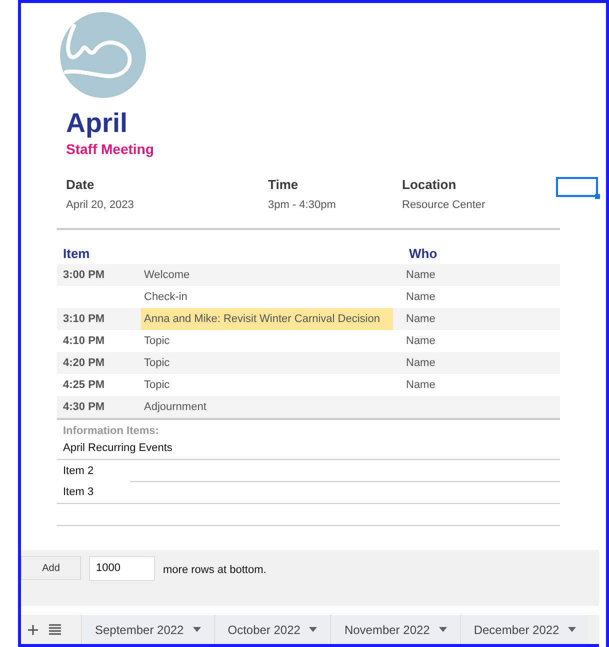 The height and width of the screenshot is (647, 609). I want to click on topic-cell: Anna and Mike: Revisit Winter Carnival Decision, so click(267, 319).